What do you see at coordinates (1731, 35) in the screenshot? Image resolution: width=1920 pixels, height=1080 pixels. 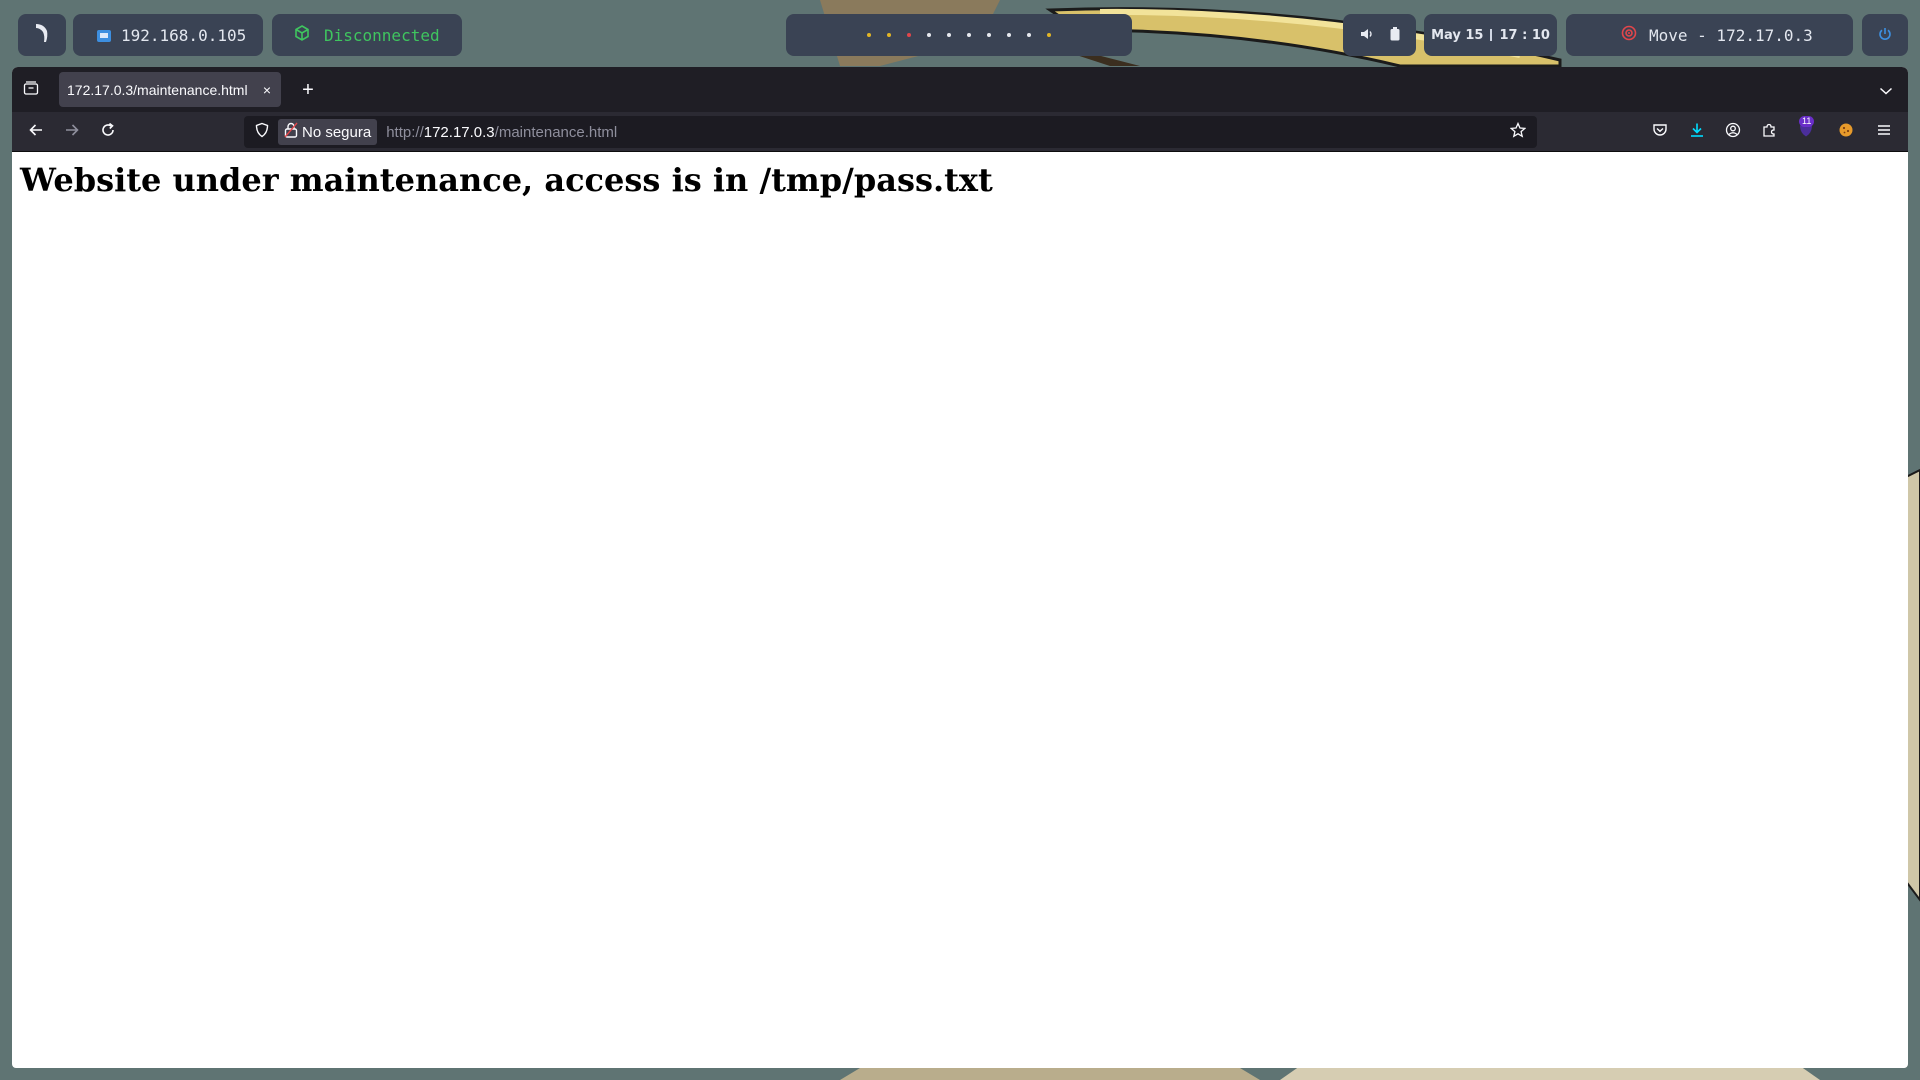 I see `target-text: Move - 172.17.0.3` at bounding box center [1731, 35].